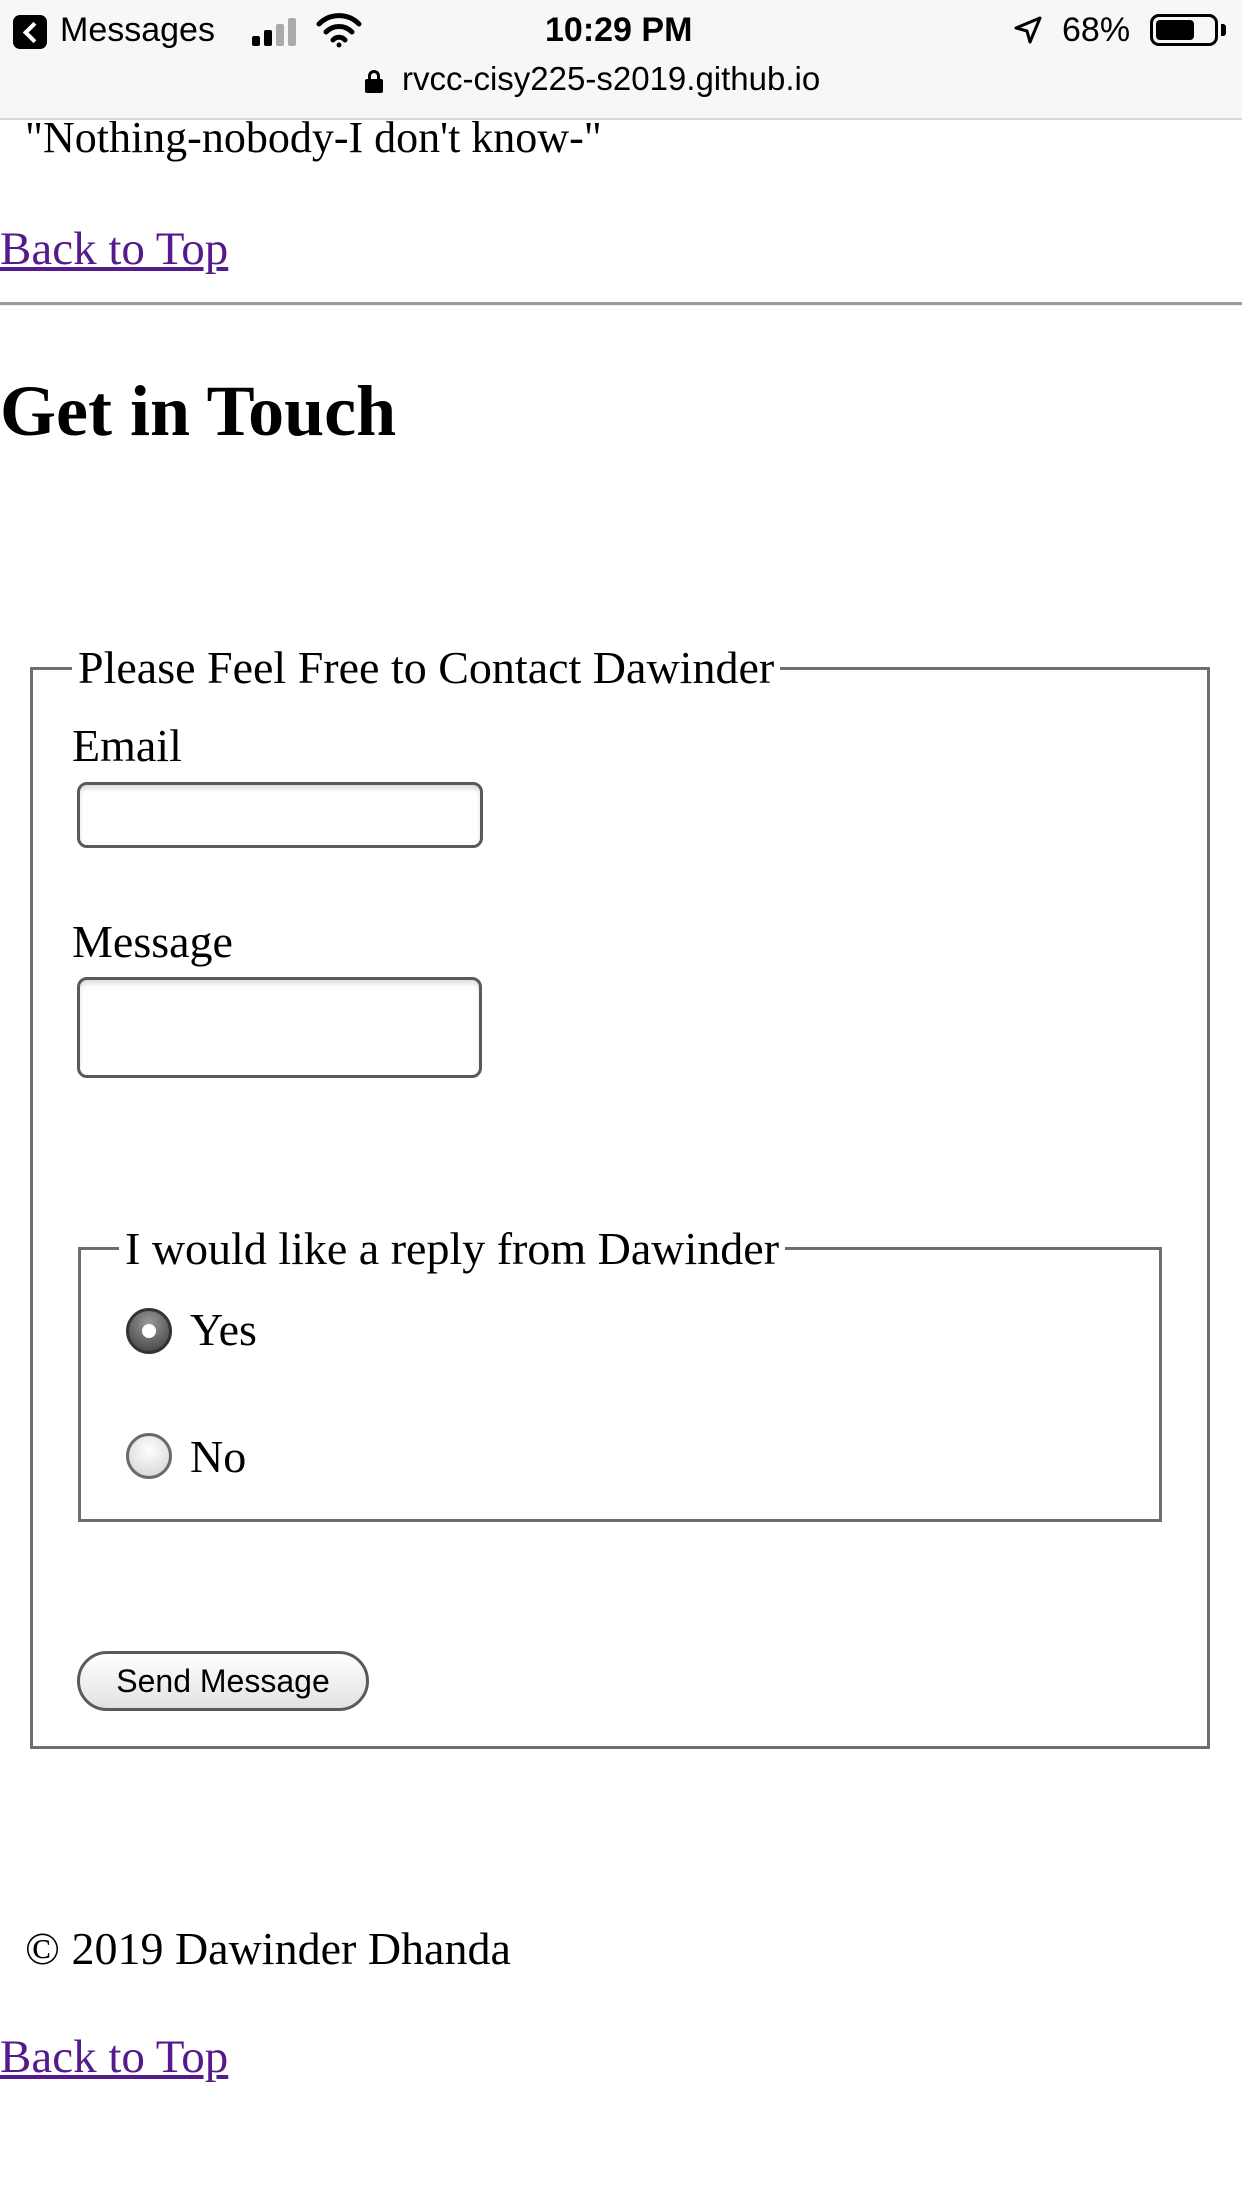 The width and height of the screenshot is (1242, 2208). What do you see at coordinates (268, 1948) in the screenshot?
I see `footer-copyright: © 2019 Dawinder Dhanda` at bounding box center [268, 1948].